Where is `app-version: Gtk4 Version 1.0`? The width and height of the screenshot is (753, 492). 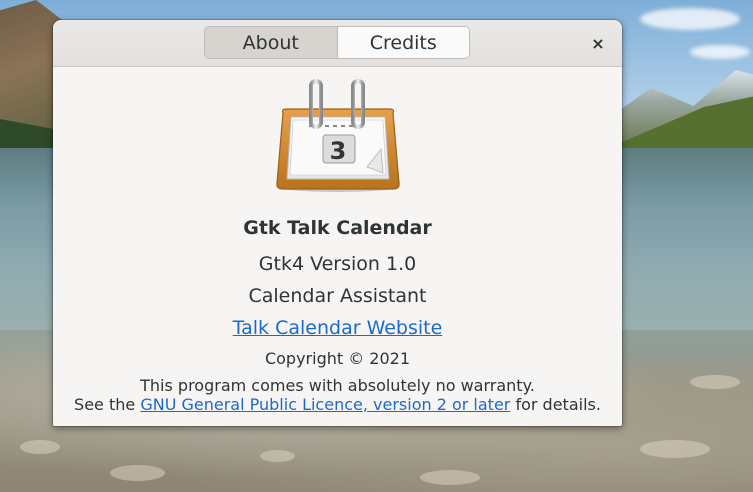 app-version: Gtk4 Version 1.0 is located at coordinates (337, 264).